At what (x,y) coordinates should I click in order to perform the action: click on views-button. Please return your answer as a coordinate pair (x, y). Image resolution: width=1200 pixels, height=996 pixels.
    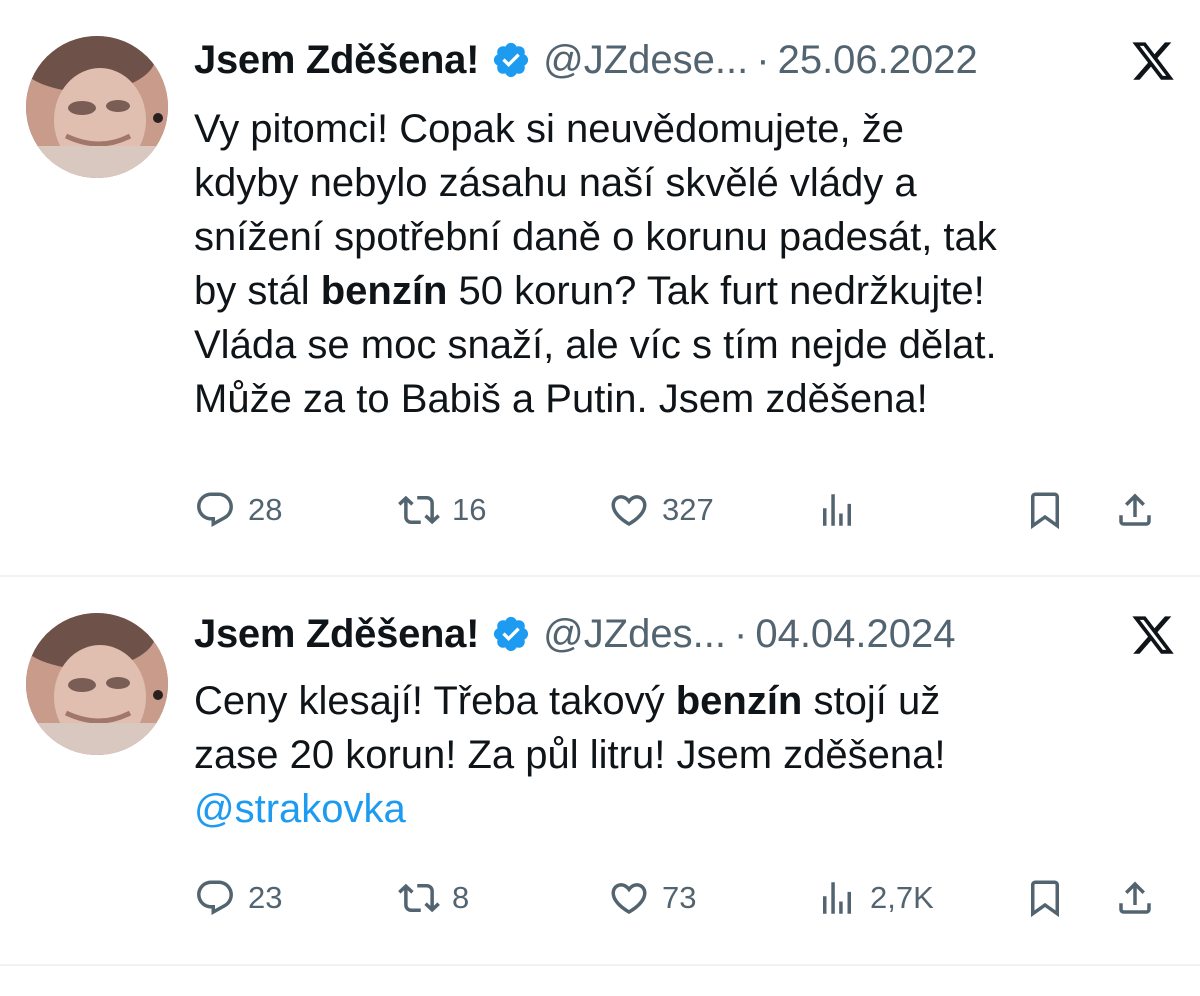
    Looking at the image, I should click on (843, 510).